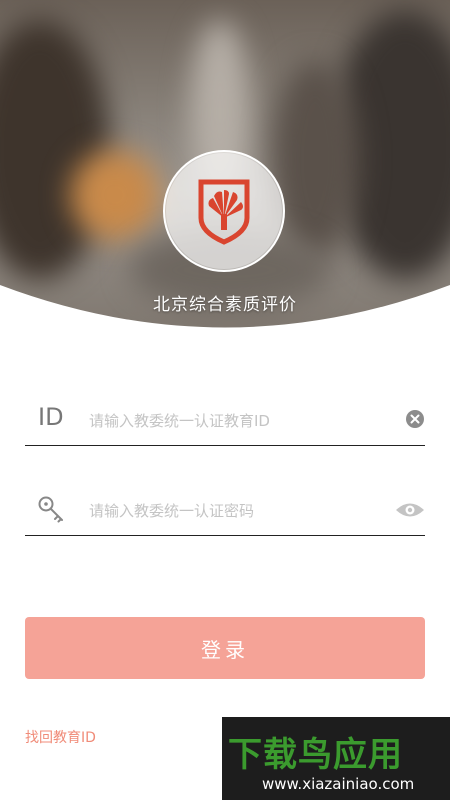  Describe the element at coordinates (50, 509) in the screenshot. I see `key-icon` at that location.